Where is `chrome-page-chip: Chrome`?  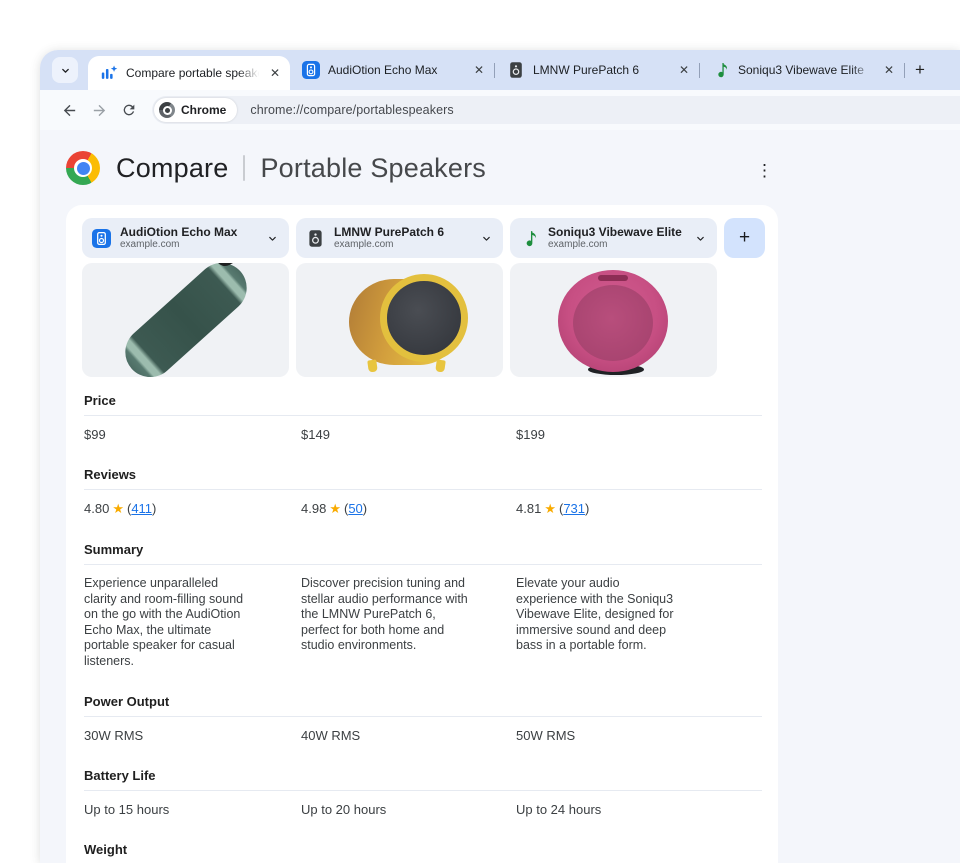
chrome-page-chip: Chrome is located at coordinates (196, 110).